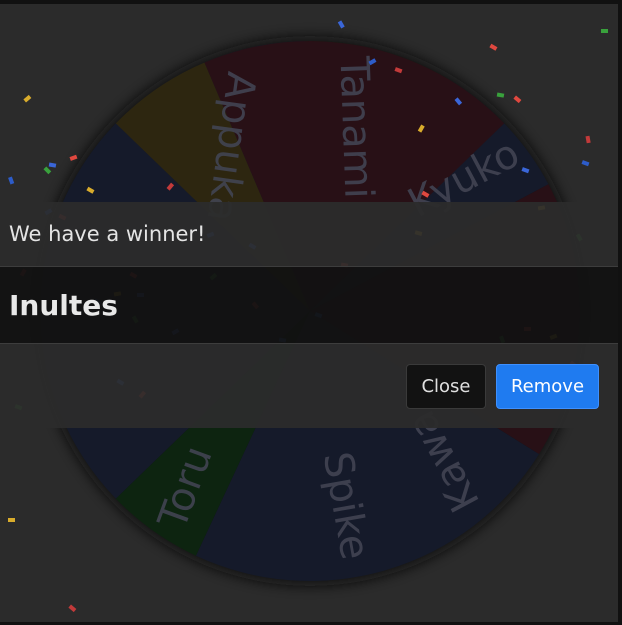 Image resolution: width=622 pixels, height=625 pixels. I want to click on dialog-header: We have a winner!, so click(309, 234).